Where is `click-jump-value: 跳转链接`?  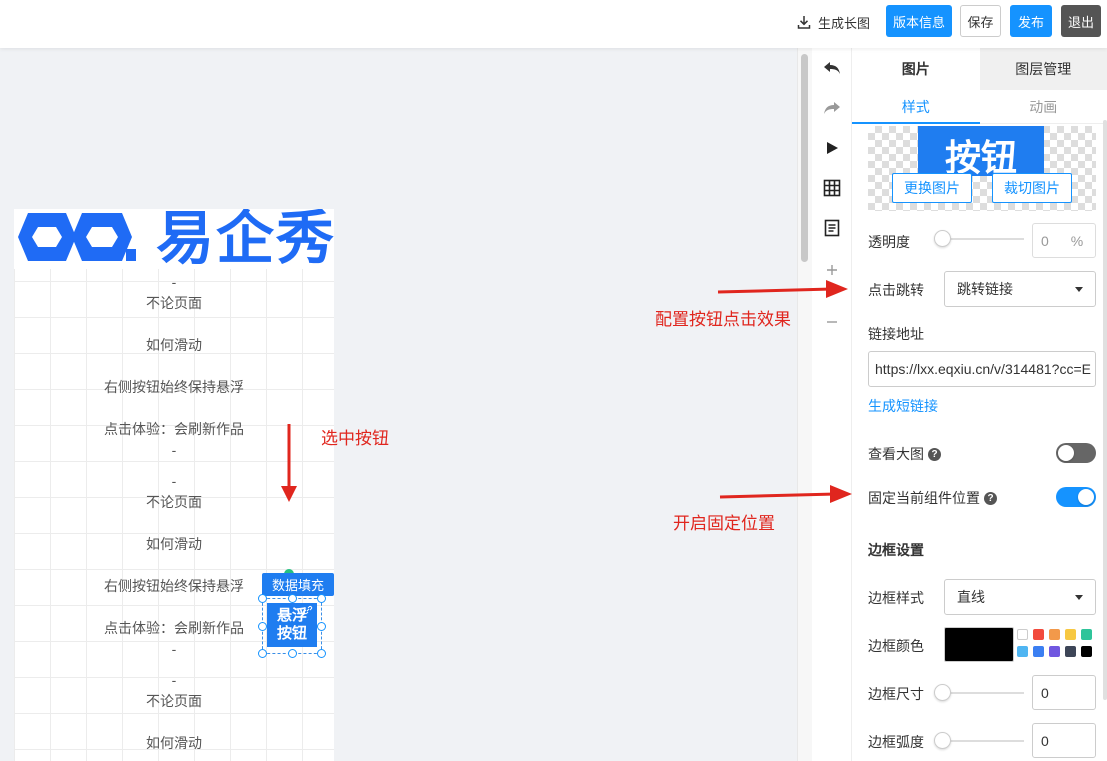 click-jump-value: 跳转链接 is located at coordinates (985, 289).